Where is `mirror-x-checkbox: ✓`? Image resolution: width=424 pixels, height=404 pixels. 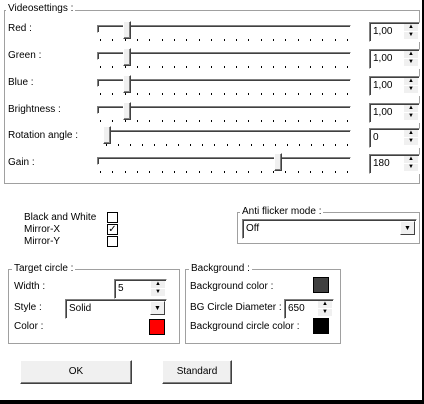 mirror-x-checkbox: ✓ is located at coordinates (112, 229).